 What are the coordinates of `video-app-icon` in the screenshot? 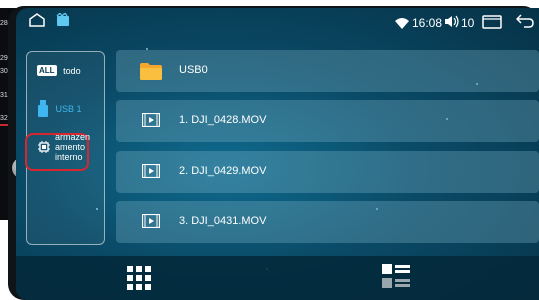 It's located at (63, 21).